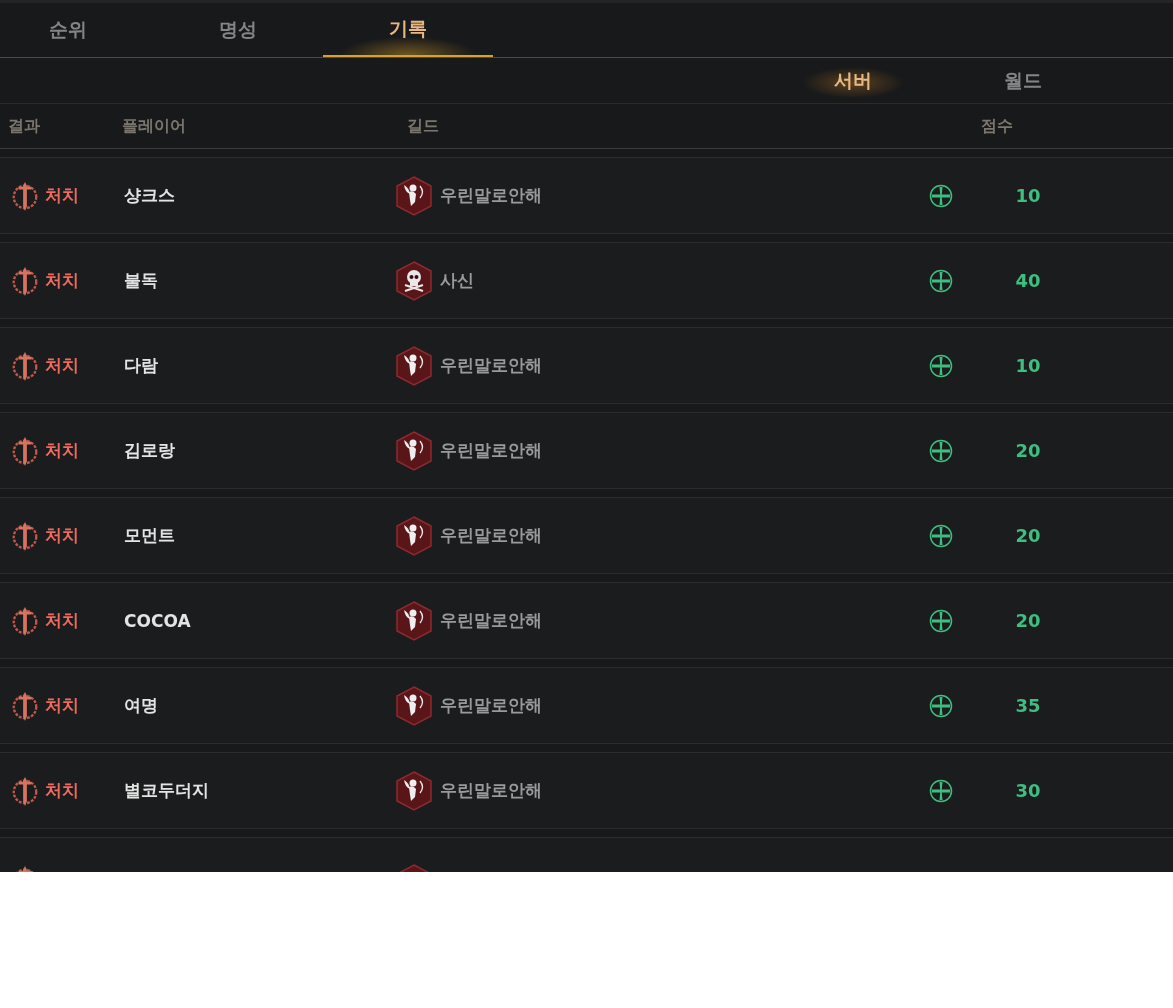  What do you see at coordinates (457, 280) in the screenshot?
I see `guild-name: 사신` at bounding box center [457, 280].